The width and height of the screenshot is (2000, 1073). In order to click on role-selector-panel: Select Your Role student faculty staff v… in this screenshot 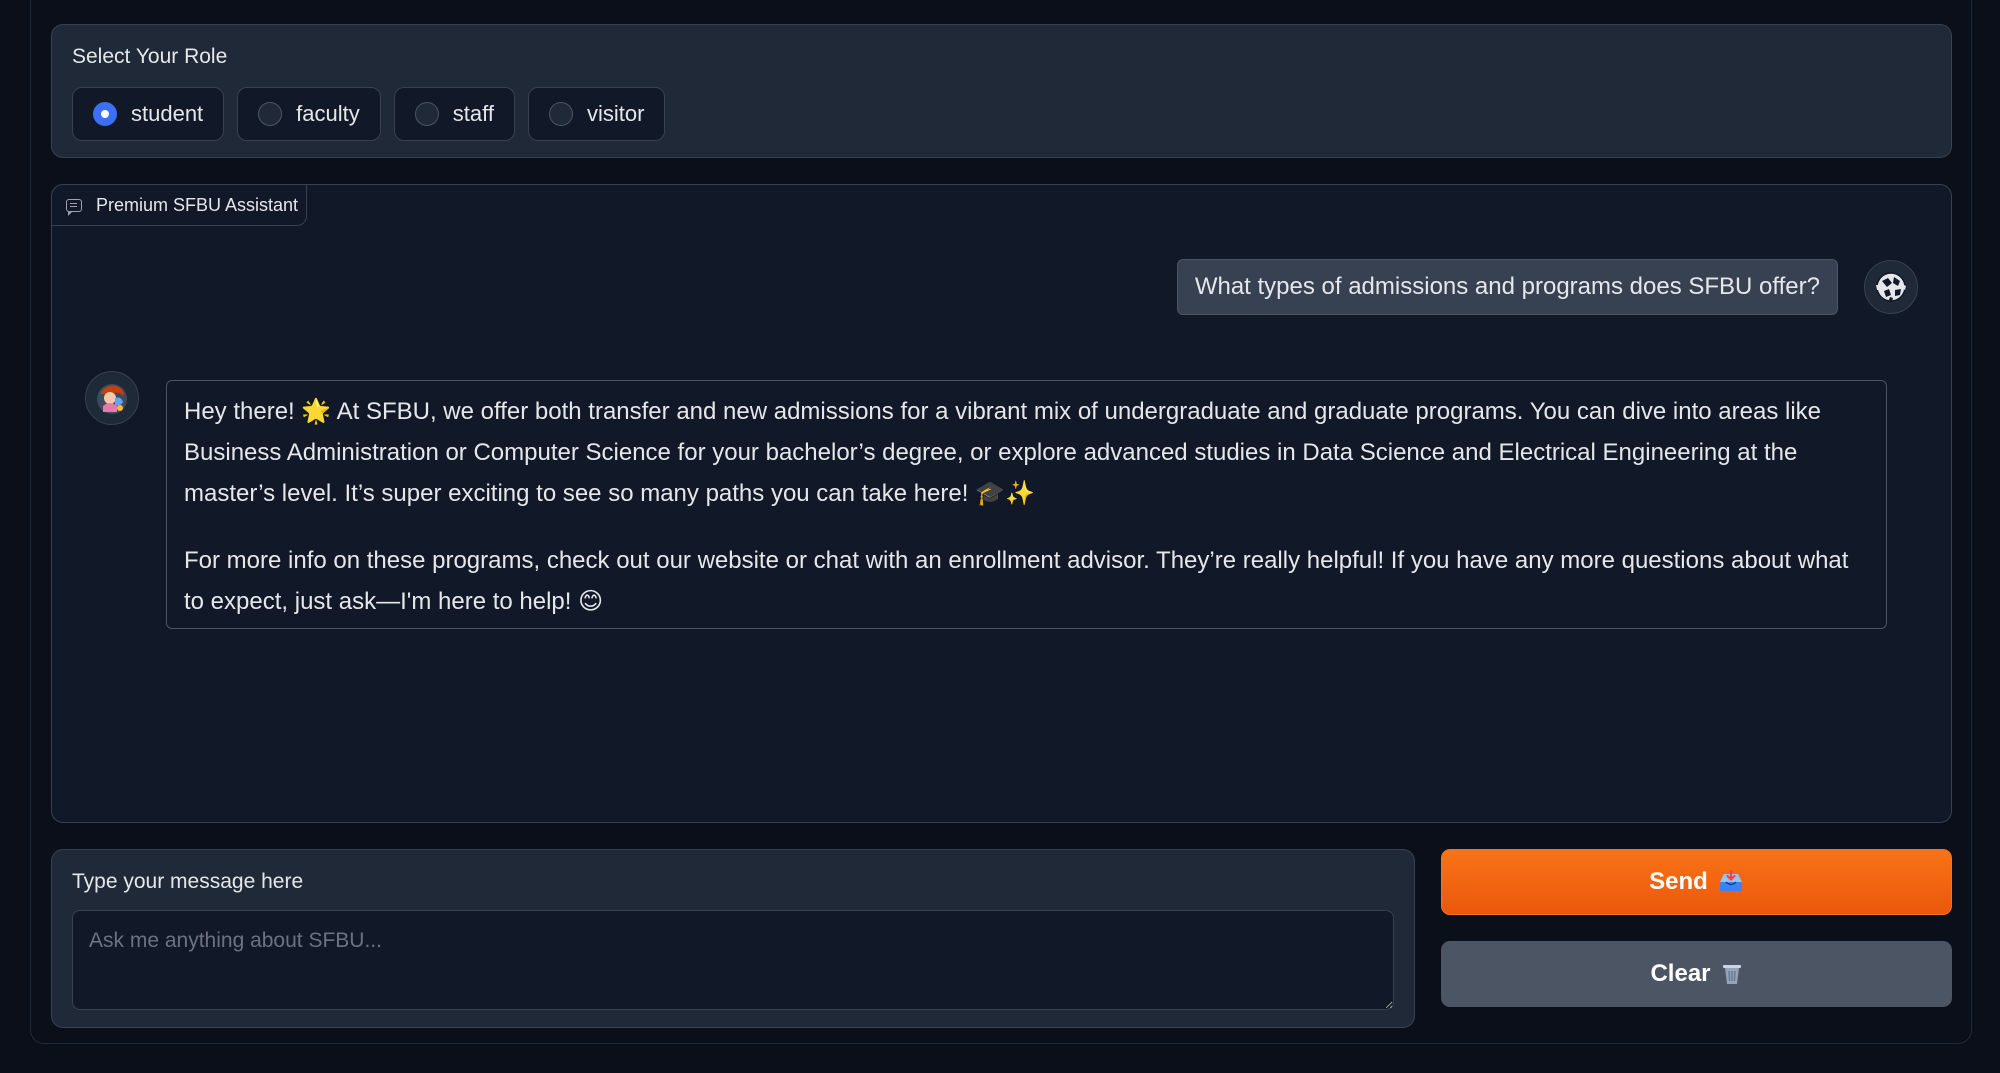, I will do `click(1001, 91)`.